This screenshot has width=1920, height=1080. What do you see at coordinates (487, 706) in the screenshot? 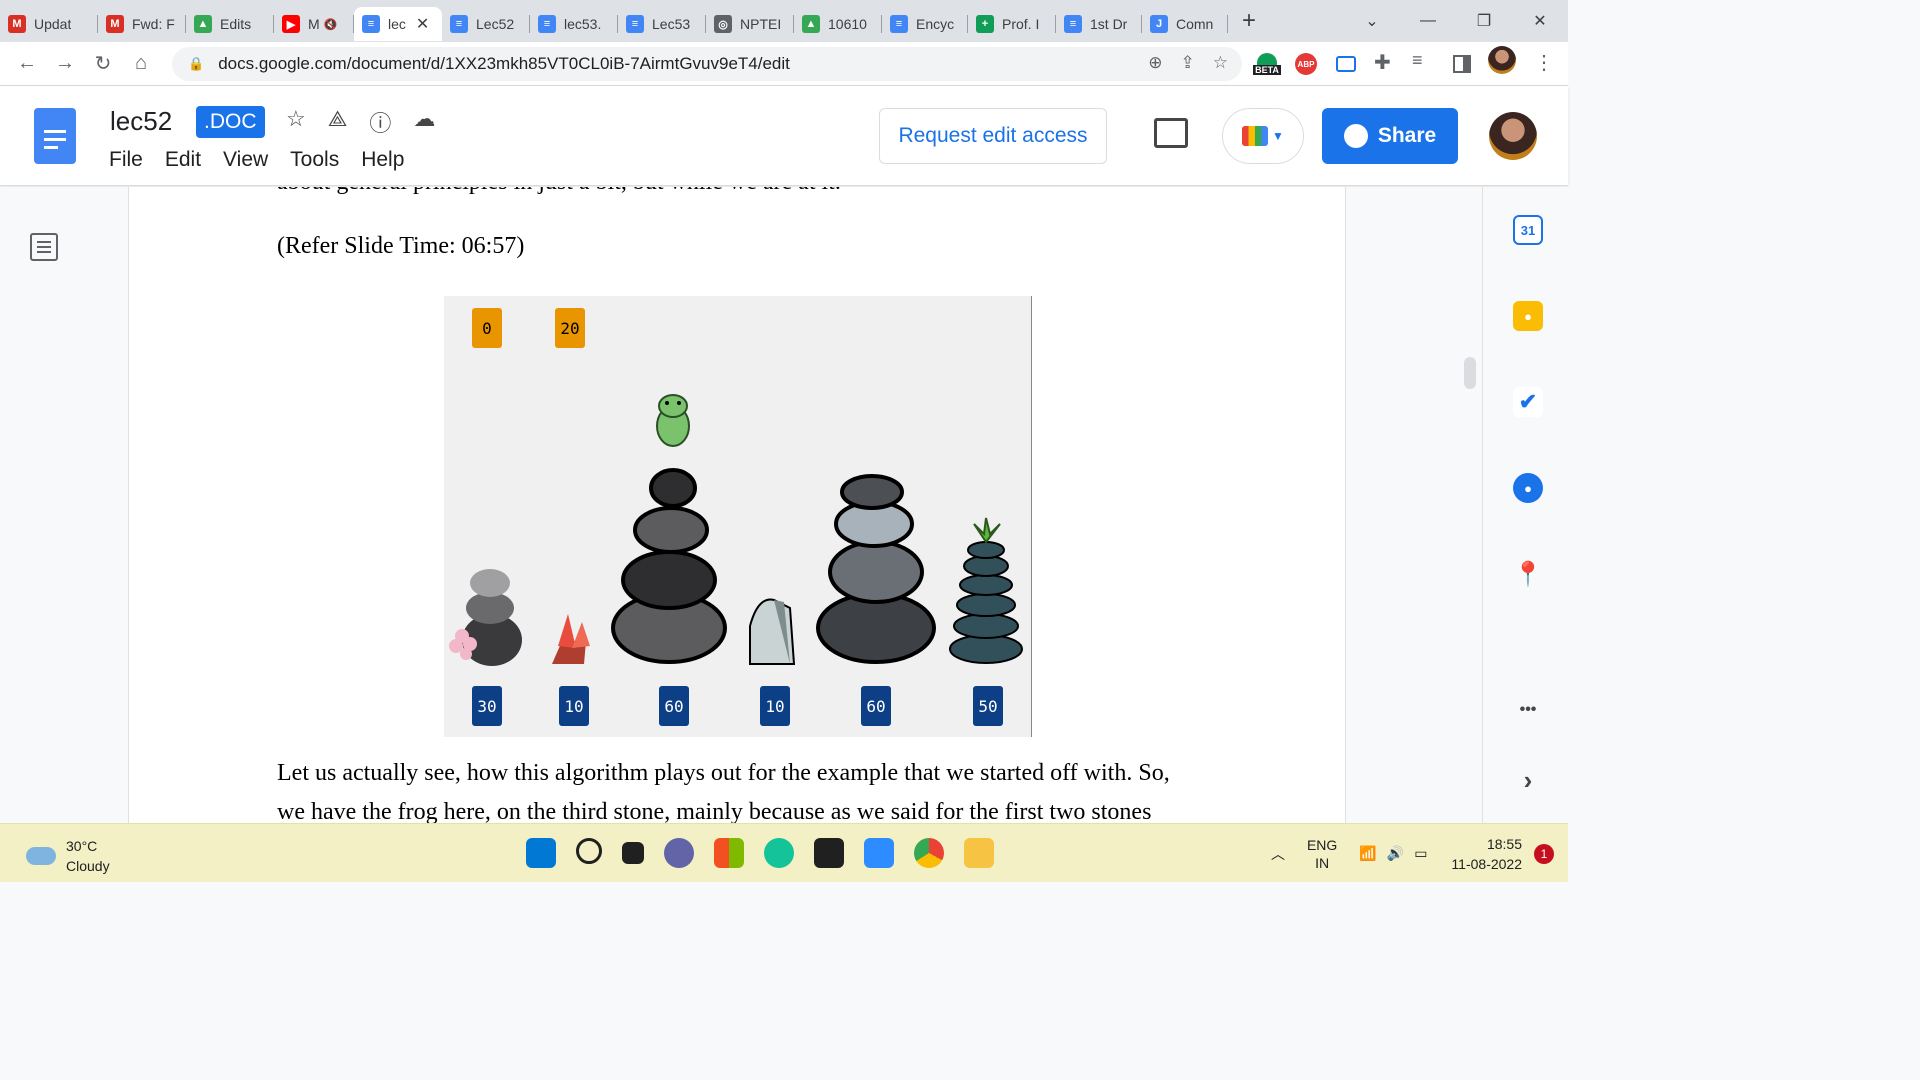
I see `bottom-value-badge: 30` at bounding box center [487, 706].